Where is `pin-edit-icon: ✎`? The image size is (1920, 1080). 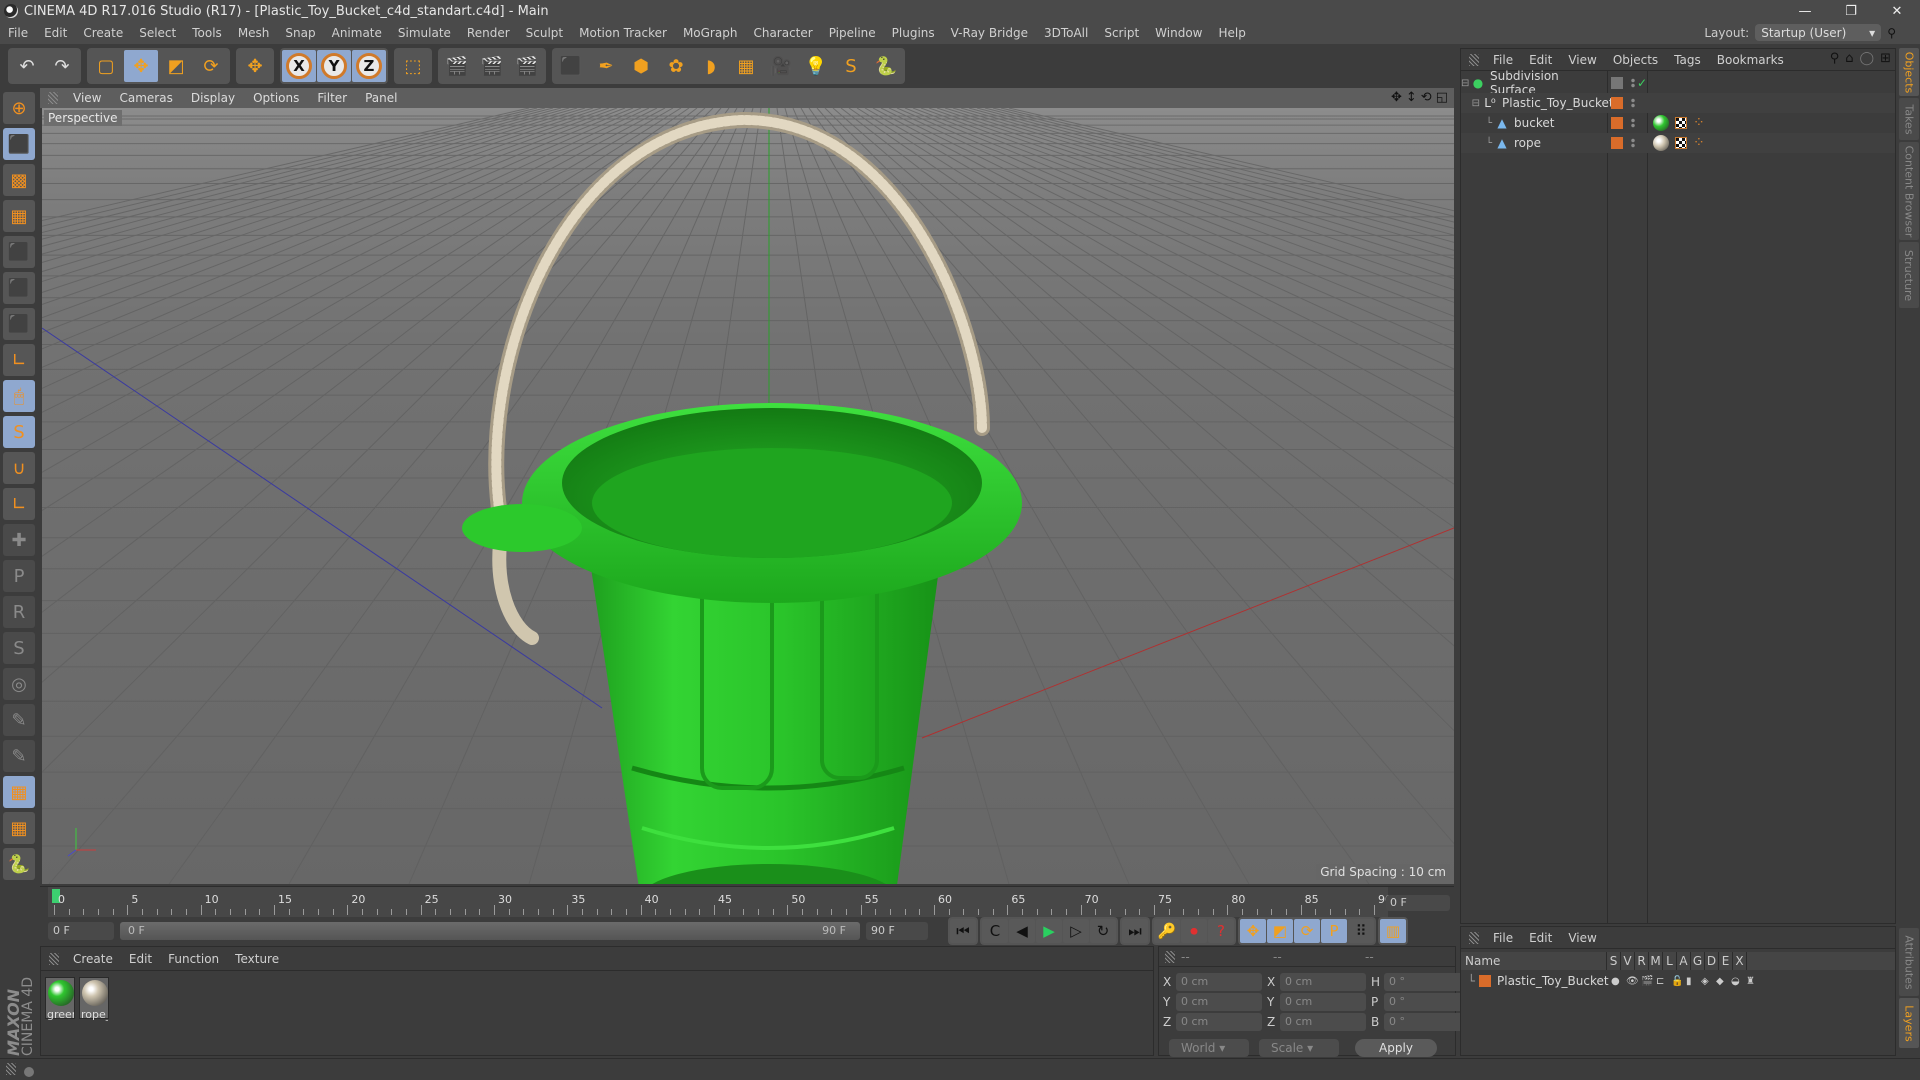 pin-edit-icon: ✎ is located at coordinates (19, 756).